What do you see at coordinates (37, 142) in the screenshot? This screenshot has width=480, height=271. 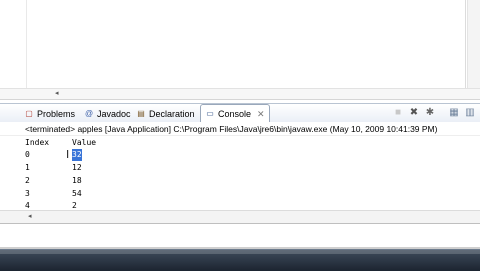 I see `header-index: Index` at bounding box center [37, 142].